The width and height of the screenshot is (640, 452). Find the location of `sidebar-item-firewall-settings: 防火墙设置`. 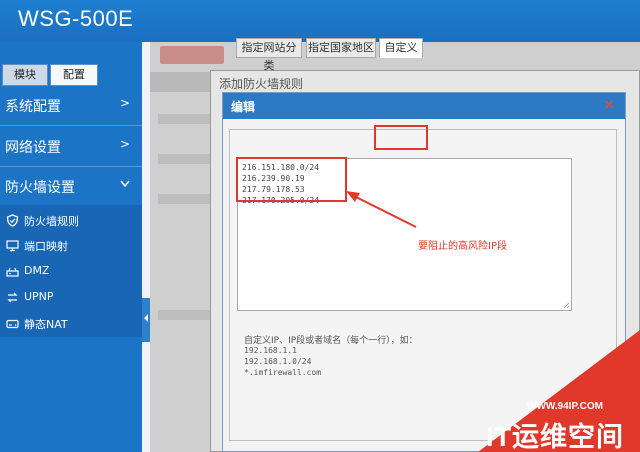

sidebar-item-firewall-settings: 防火墙设置 is located at coordinates (71, 187).